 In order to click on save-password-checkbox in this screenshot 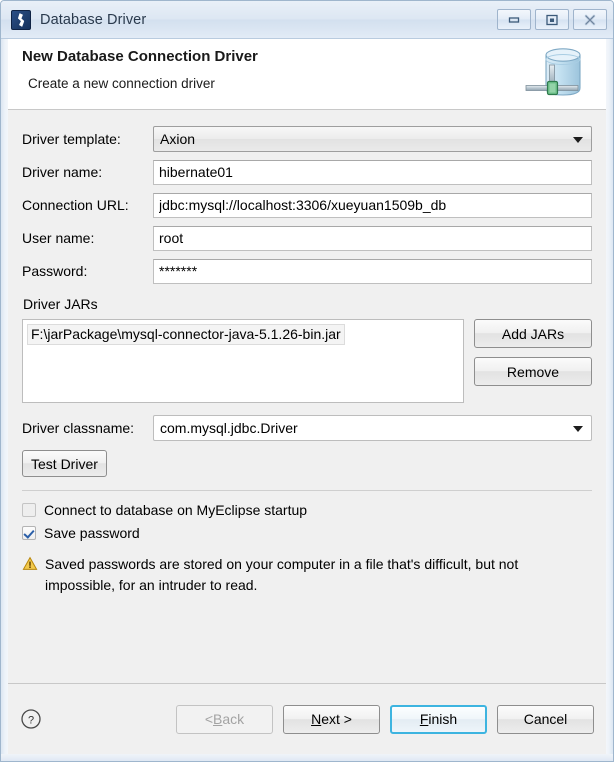, I will do `click(29, 533)`.